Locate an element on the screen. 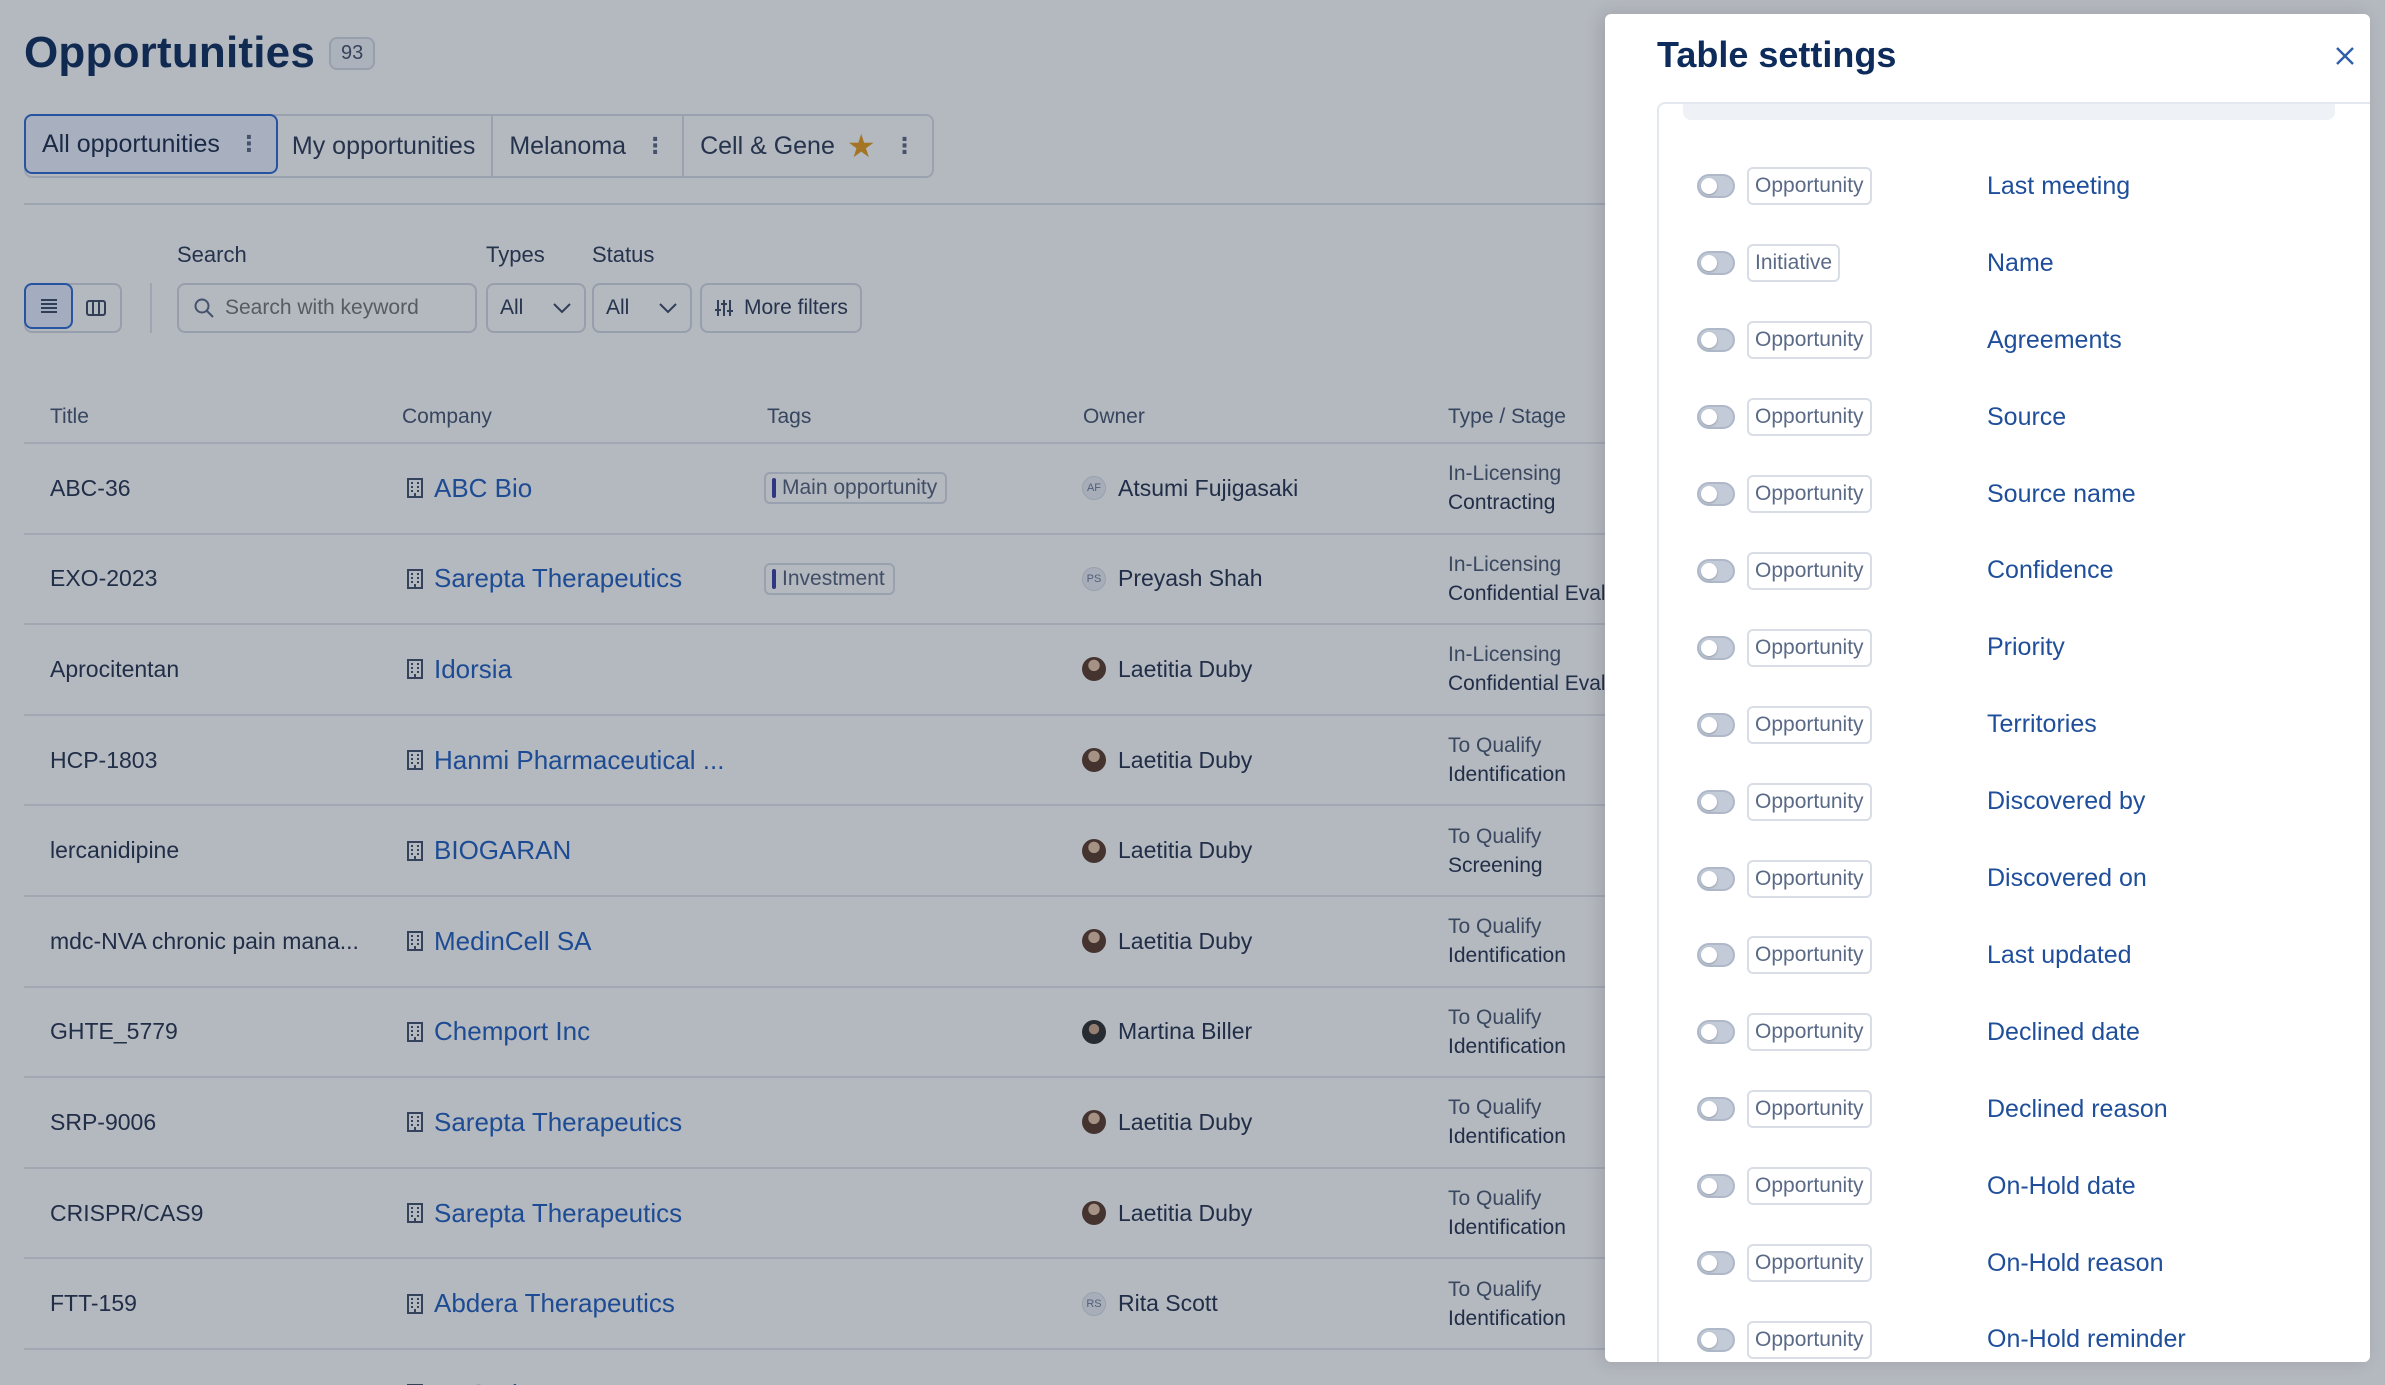 The image size is (2385, 1385). column-name: Last meeting is located at coordinates (2059, 185).